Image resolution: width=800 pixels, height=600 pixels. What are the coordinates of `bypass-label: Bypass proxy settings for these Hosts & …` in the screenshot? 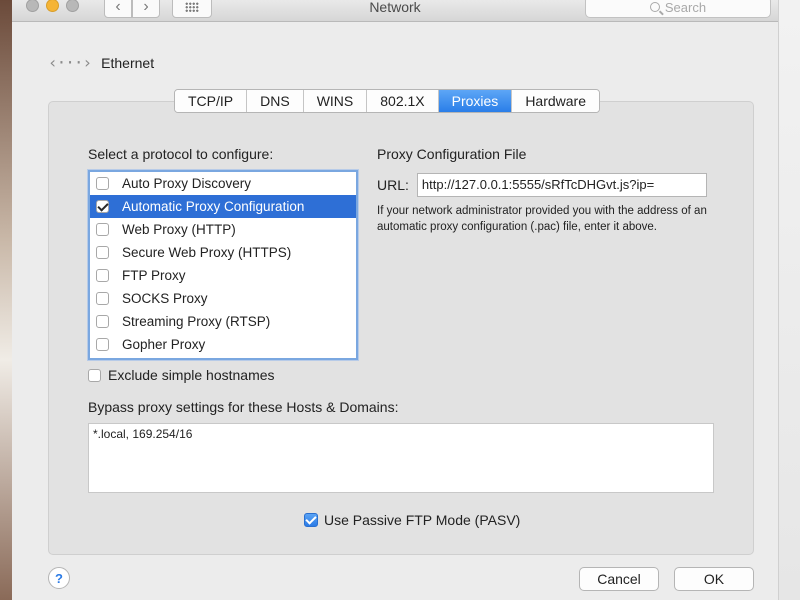 It's located at (243, 407).